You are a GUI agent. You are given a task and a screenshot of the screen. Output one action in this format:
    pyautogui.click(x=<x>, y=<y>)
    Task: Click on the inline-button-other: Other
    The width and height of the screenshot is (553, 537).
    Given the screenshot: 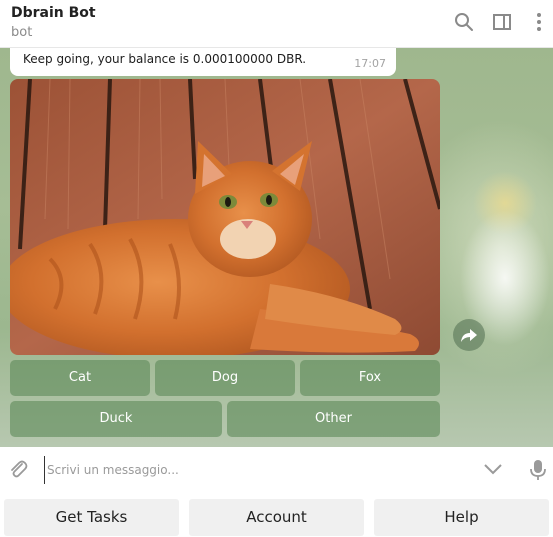 What is the action you would take?
    pyautogui.click(x=333, y=419)
    